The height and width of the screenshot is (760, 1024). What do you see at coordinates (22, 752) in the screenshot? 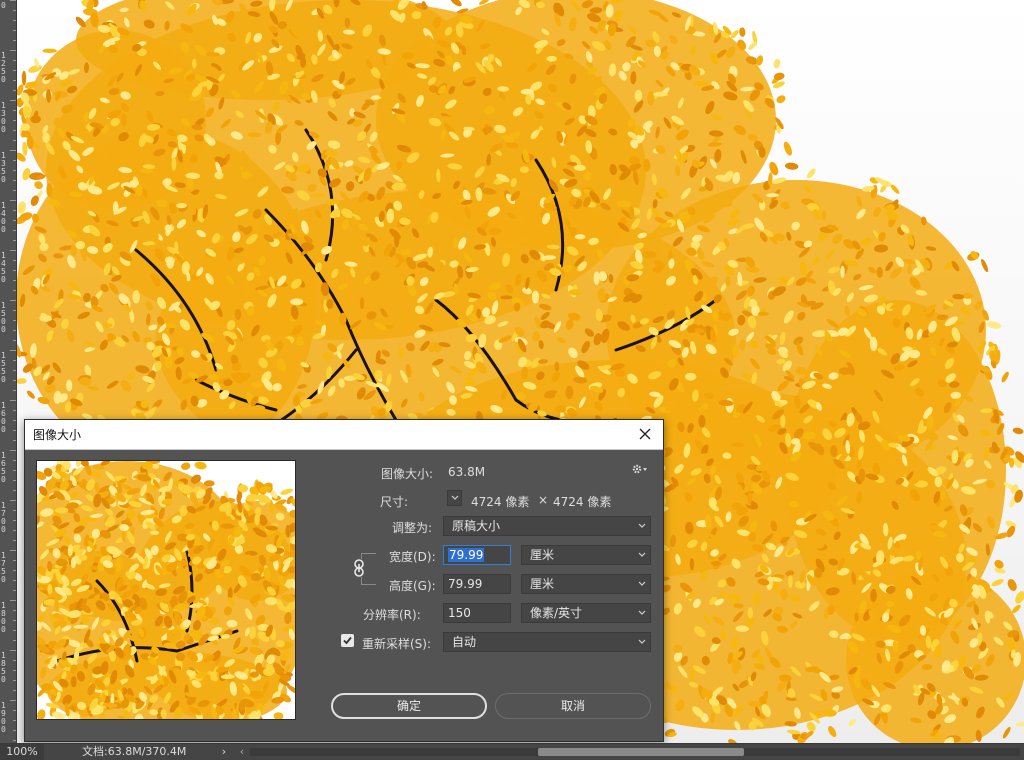
I see `zoom-level-field: 100%` at bounding box center [22, 752].